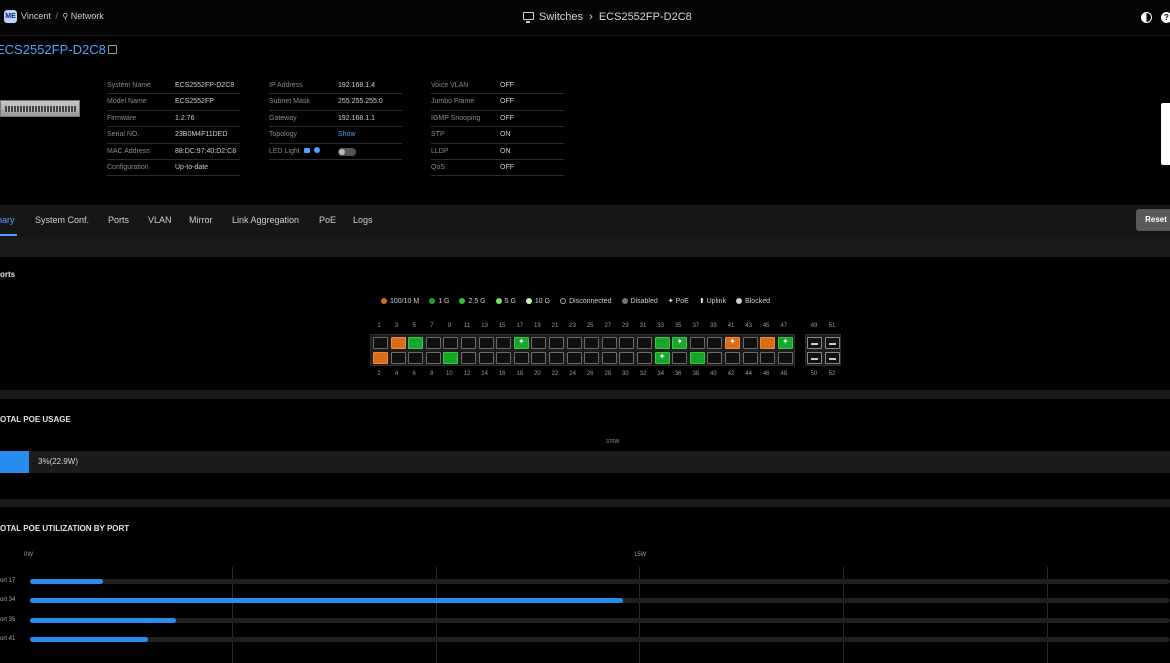 The image size is (1170, 663). I want to click on info-value: 23B0M4F11DED, so click(201, 135).